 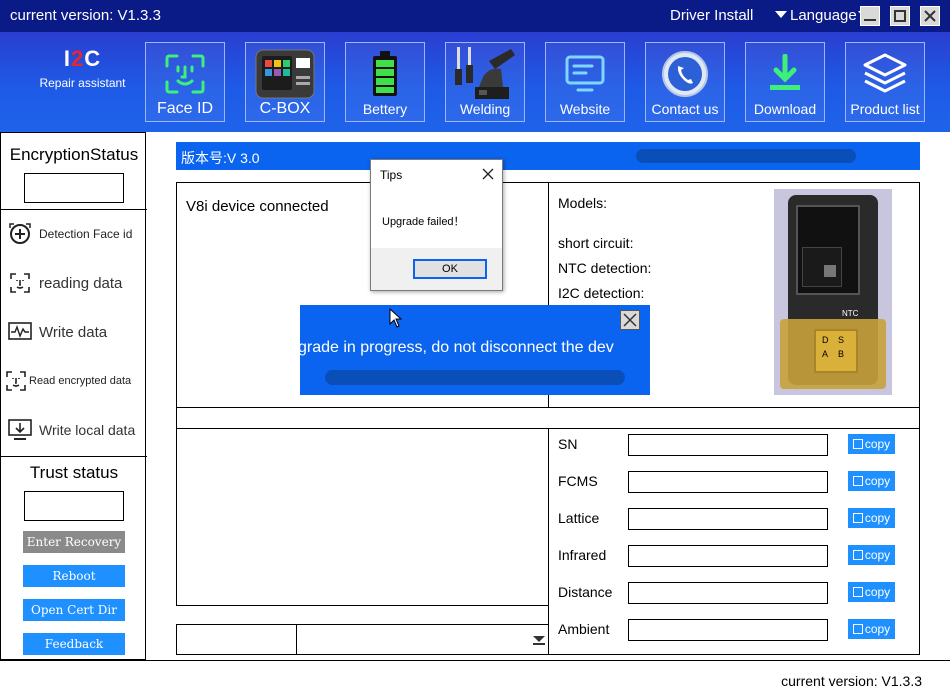 What do you see at coordinates (711, 15) in the screenshot?
I see `driver-install-link: Driver Install` at bounding box center [711, 15].